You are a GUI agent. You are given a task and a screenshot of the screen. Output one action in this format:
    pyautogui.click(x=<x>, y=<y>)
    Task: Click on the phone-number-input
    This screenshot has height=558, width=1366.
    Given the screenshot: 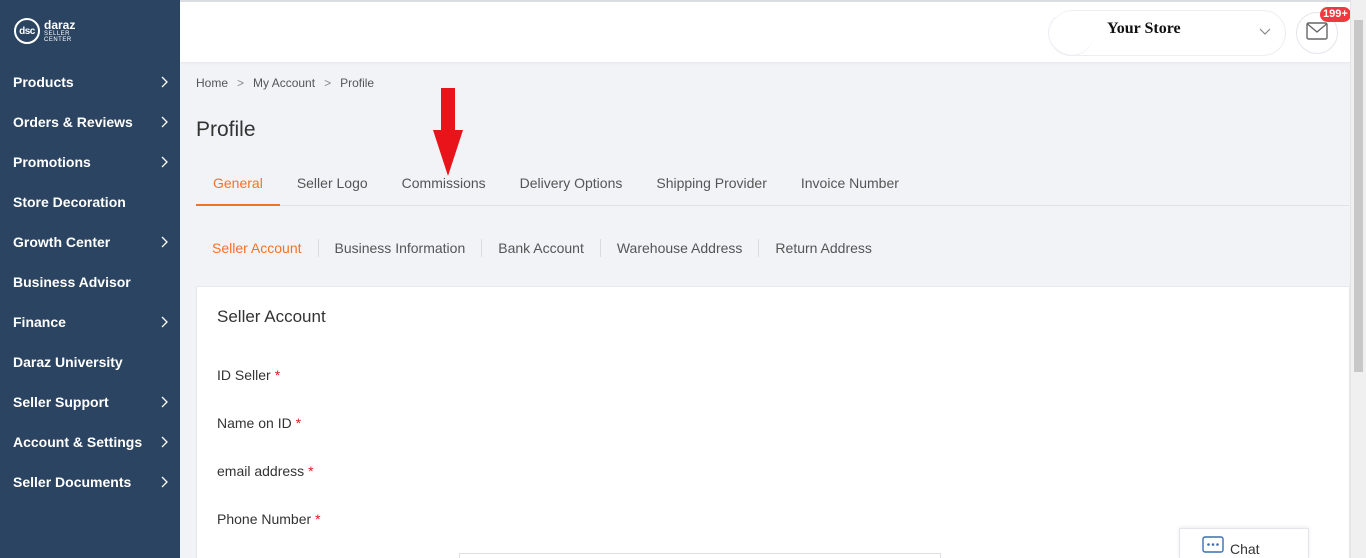 What is the action you would take?
    pyautogui.click(x=700, y=555)
    